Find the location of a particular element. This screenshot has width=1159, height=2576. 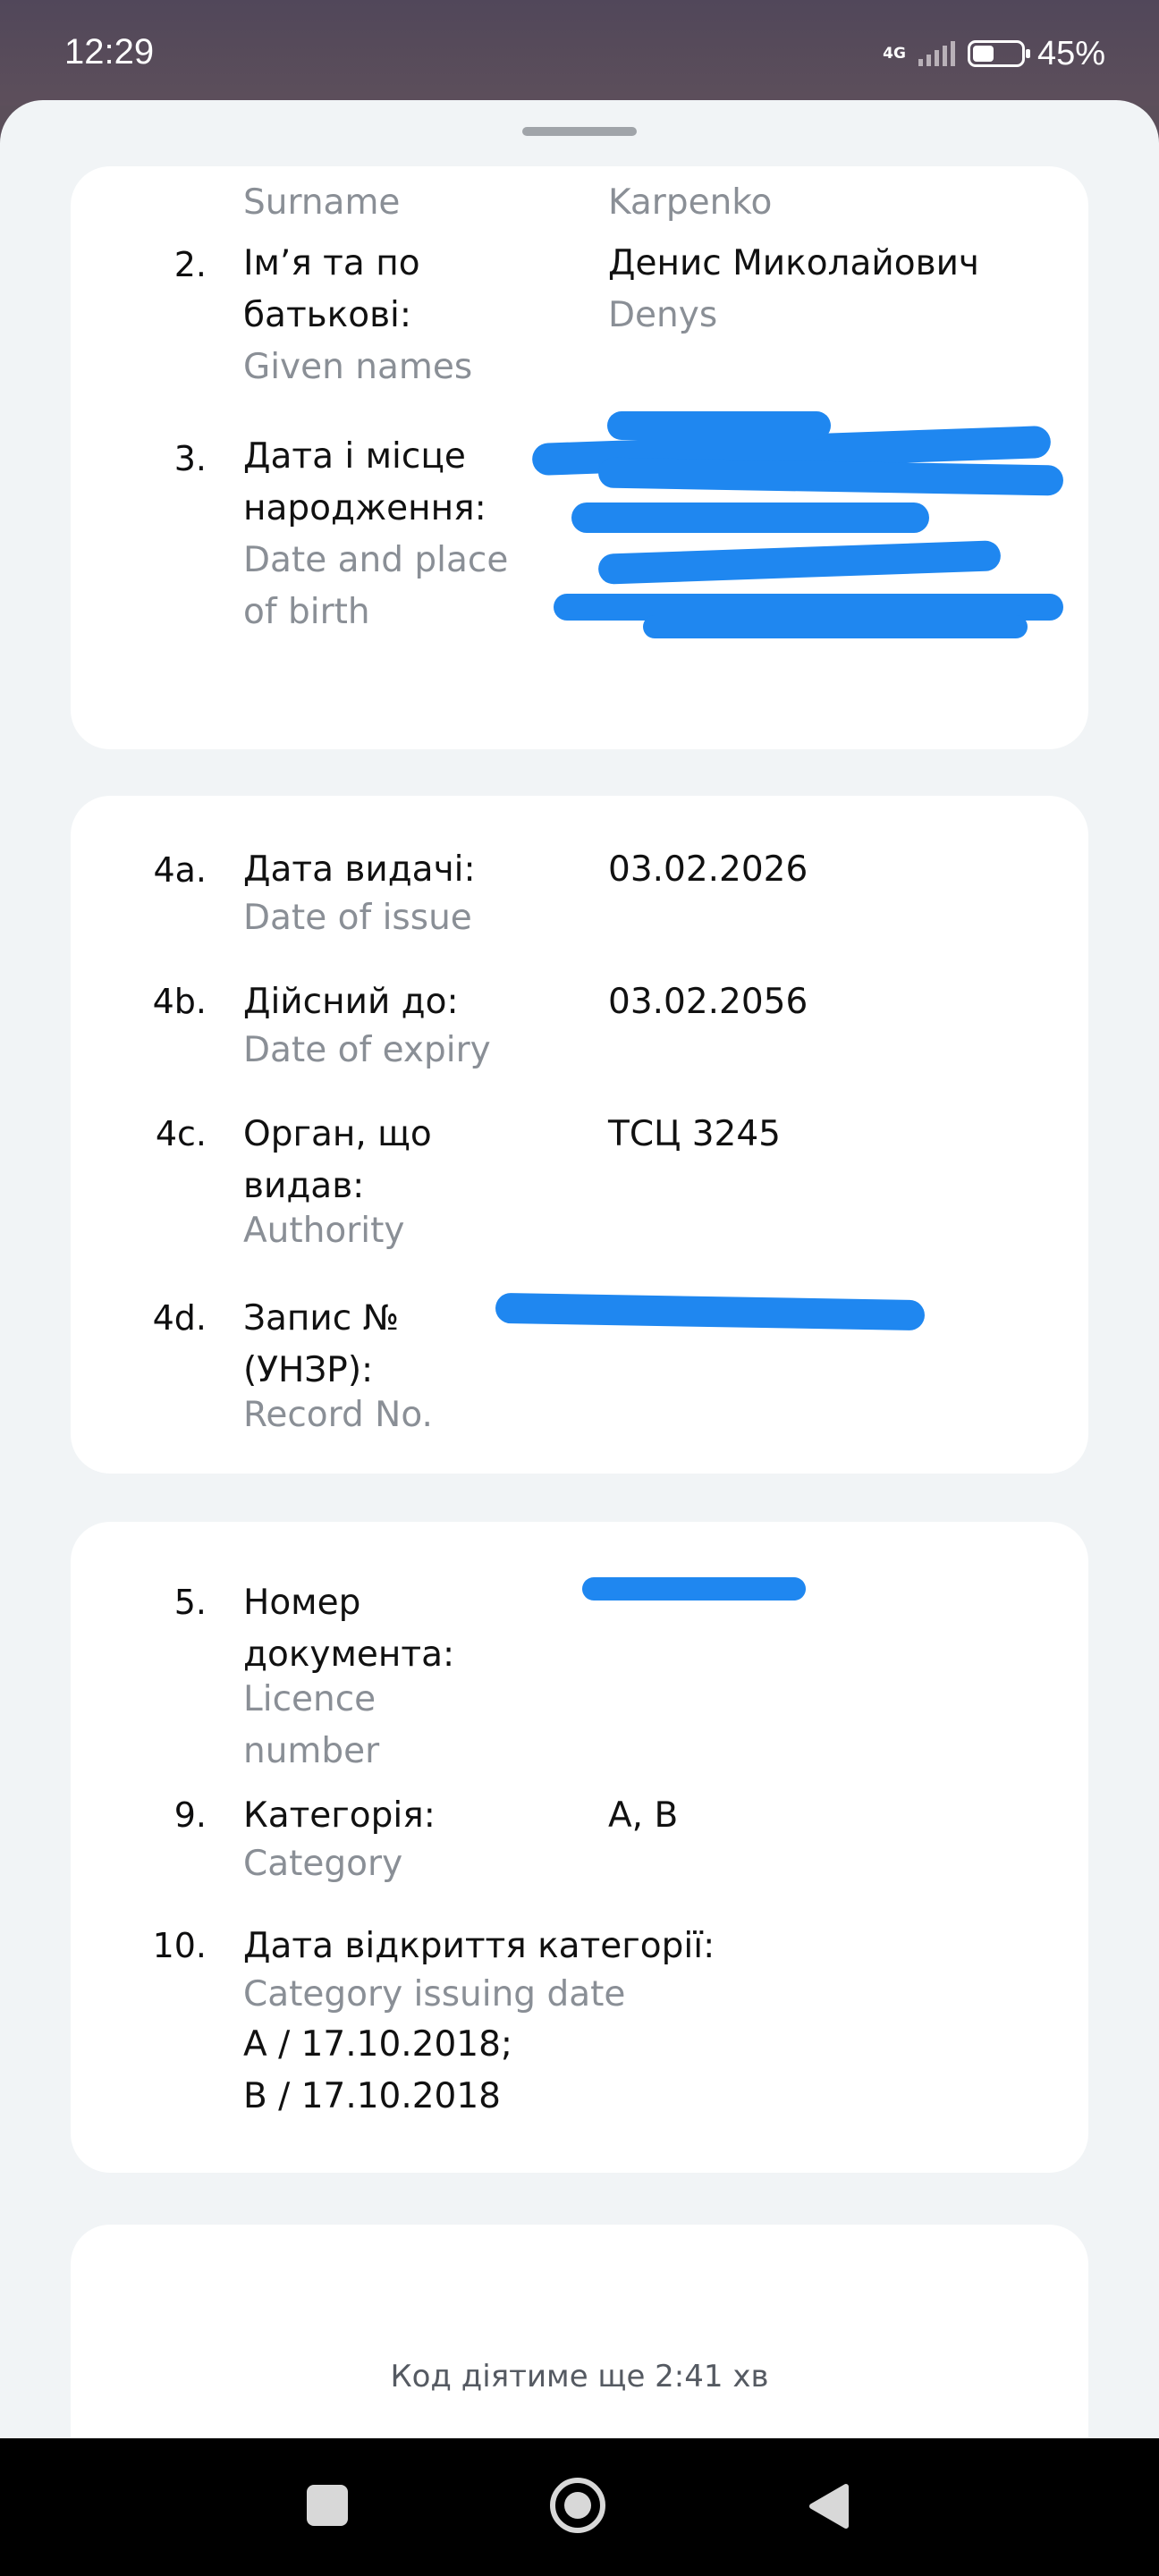

category-date-a: A / 17.10.2018; is located at coordinates (378, 2044).